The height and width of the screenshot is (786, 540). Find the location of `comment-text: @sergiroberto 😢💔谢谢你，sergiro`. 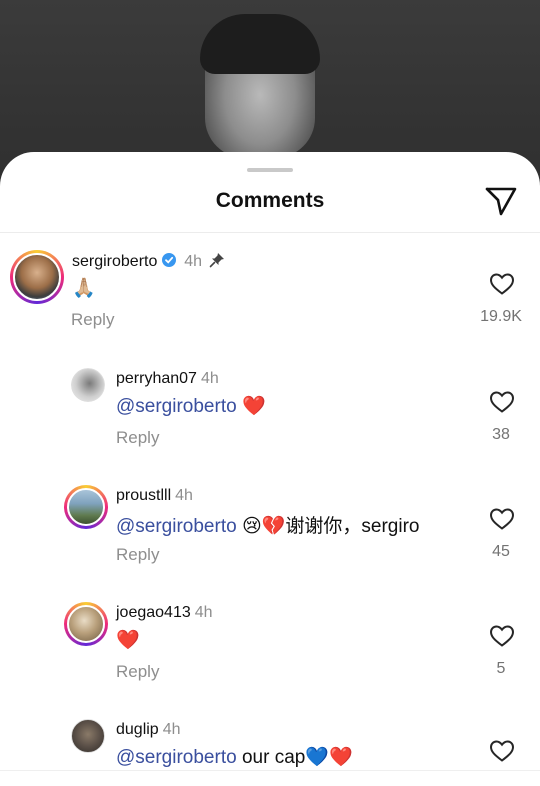

comment-text: @sergiroberto 😢💔谢谢你，sergiro is located at coordinates (268, 526).